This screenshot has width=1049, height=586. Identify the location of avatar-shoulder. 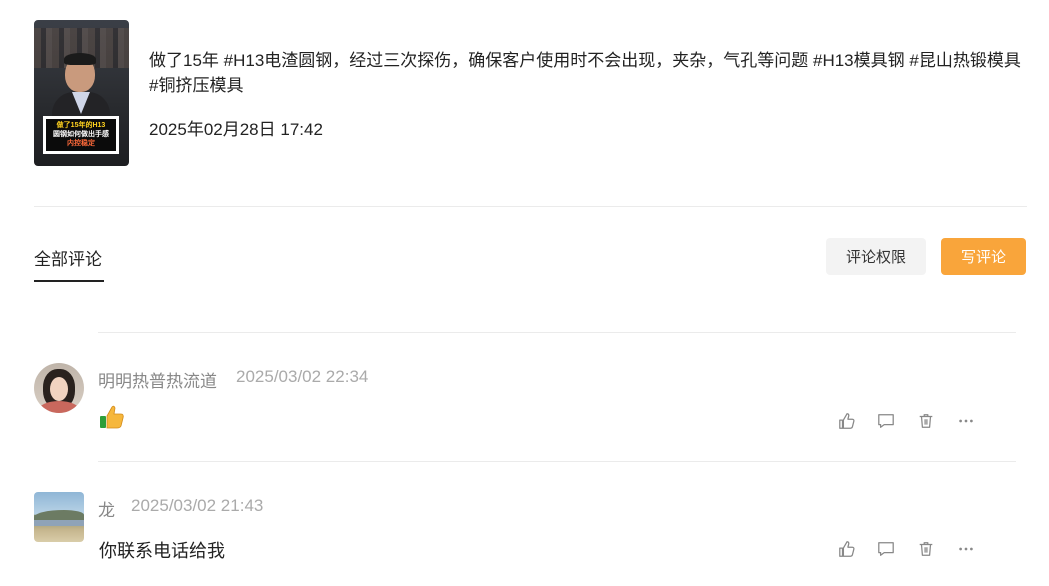
(59, 407).